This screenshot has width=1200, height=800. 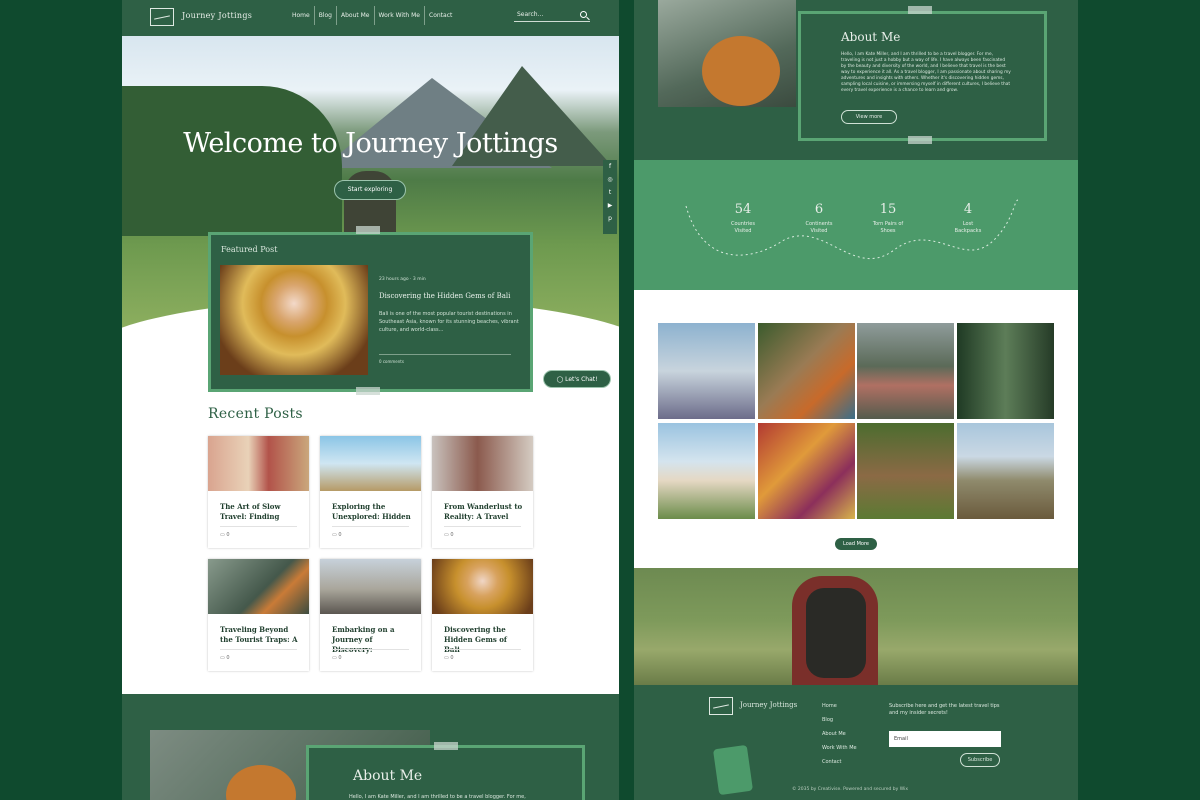 I want to click on stat-shoes: 15 Torn Pairs of Shoes, so click(x=888, y=218).